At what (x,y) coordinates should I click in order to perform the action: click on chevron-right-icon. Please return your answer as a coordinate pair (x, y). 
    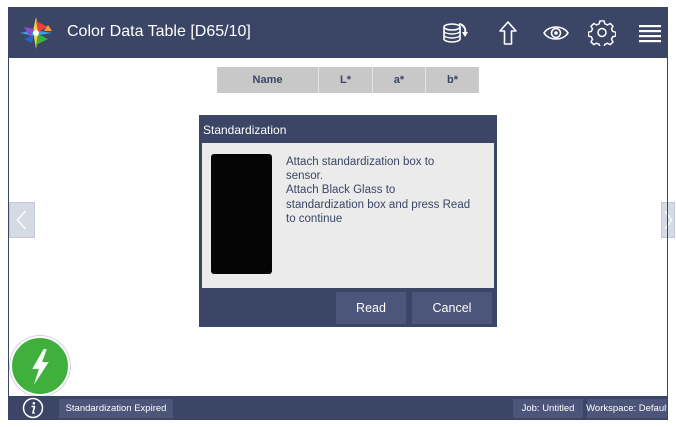
    Looking at the image, I should click on (668, 220).